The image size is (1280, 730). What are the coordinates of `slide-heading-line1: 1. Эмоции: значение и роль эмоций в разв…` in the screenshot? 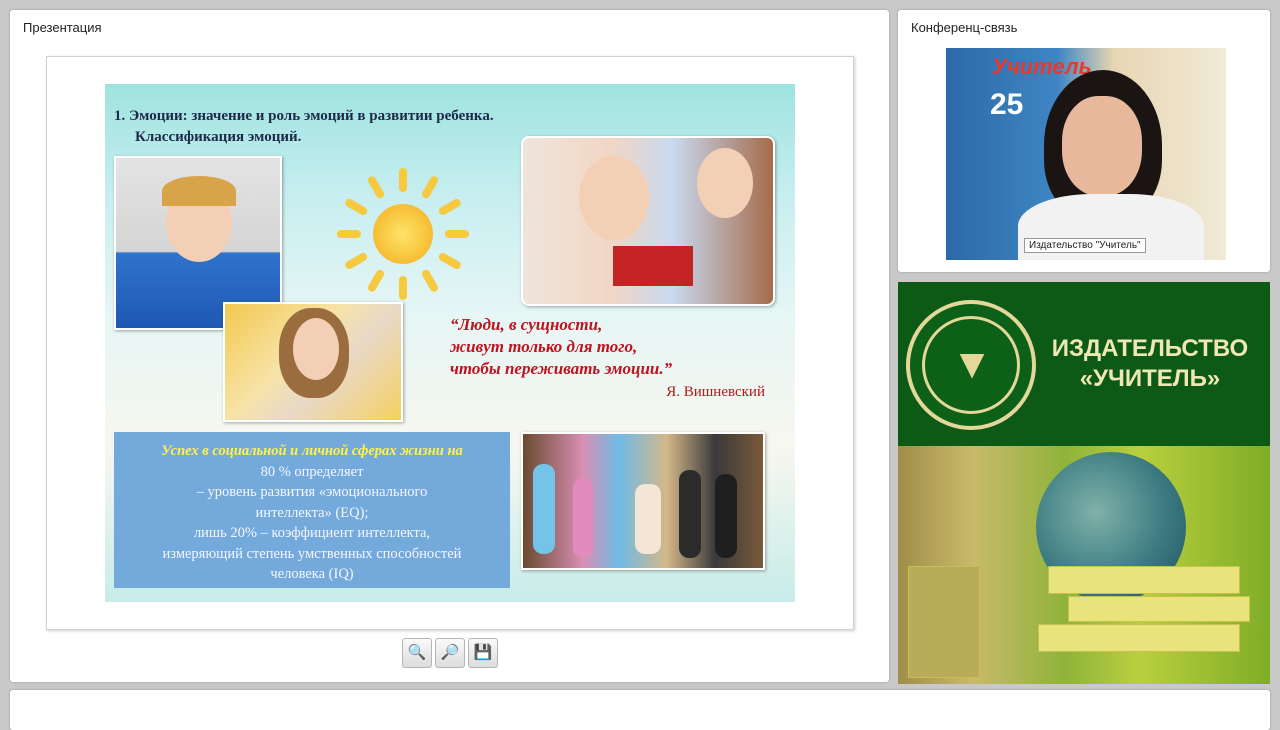 It's located at (304, 116).